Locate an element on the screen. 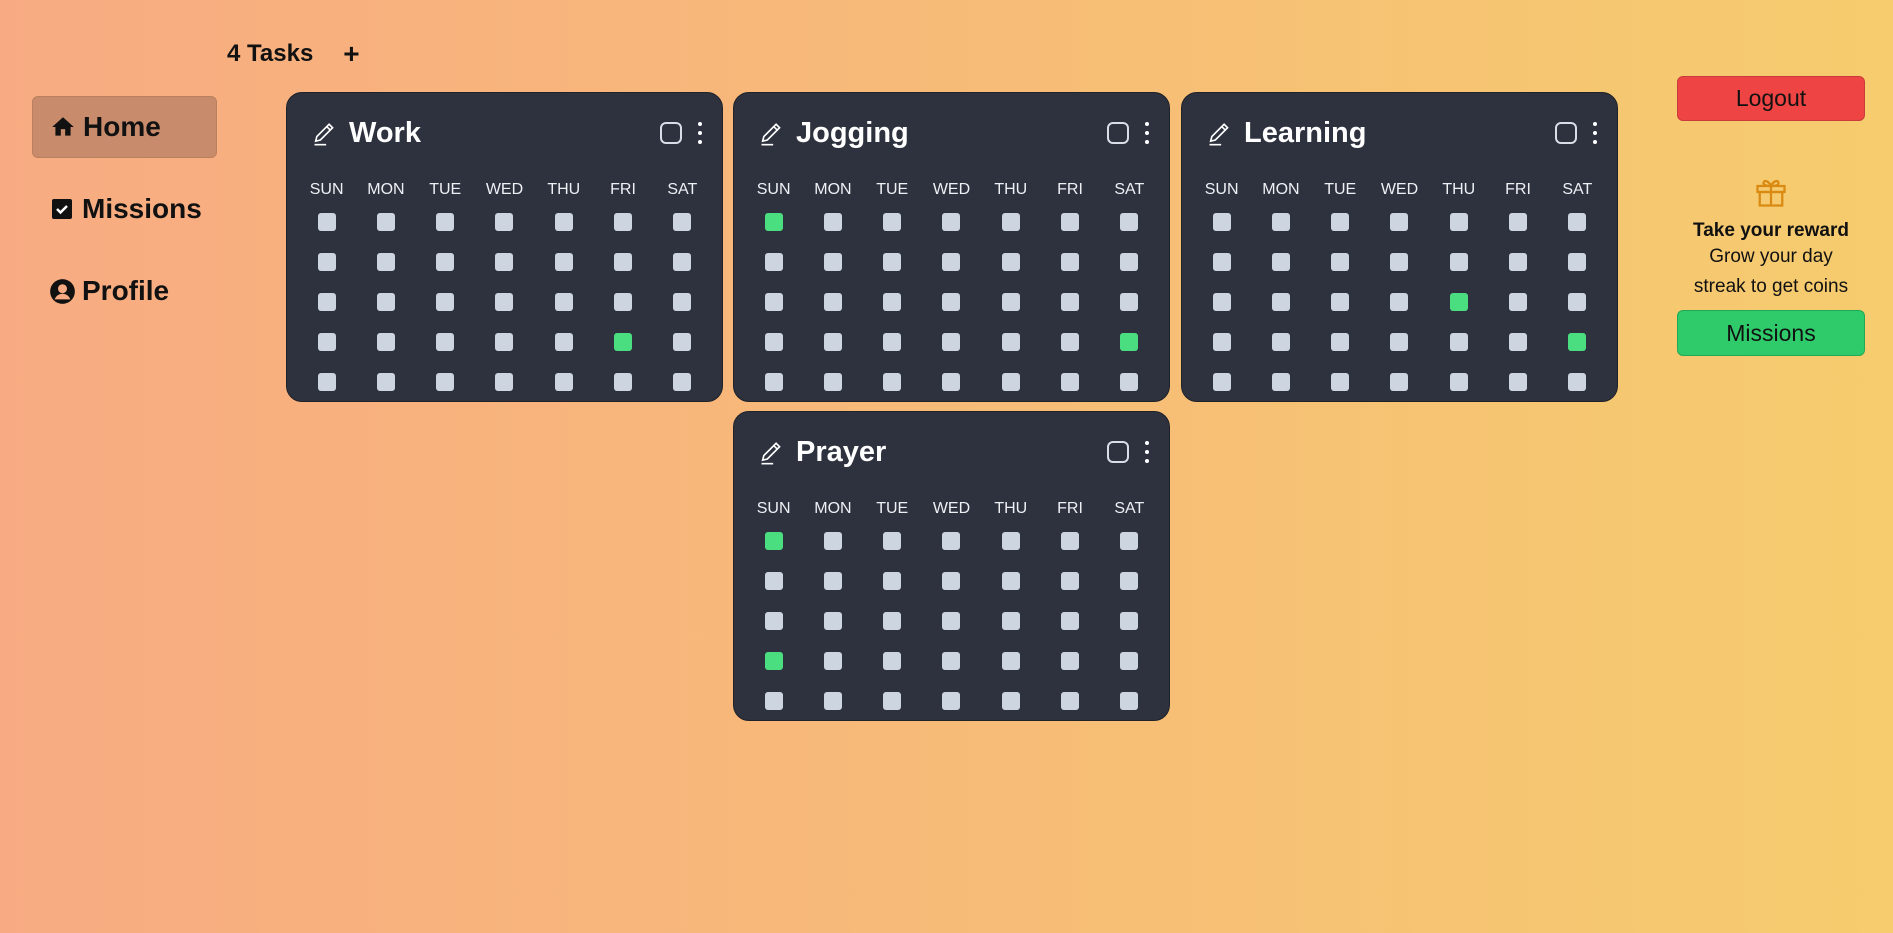  logout-button: Logout is located at coordinates (1771, 98).